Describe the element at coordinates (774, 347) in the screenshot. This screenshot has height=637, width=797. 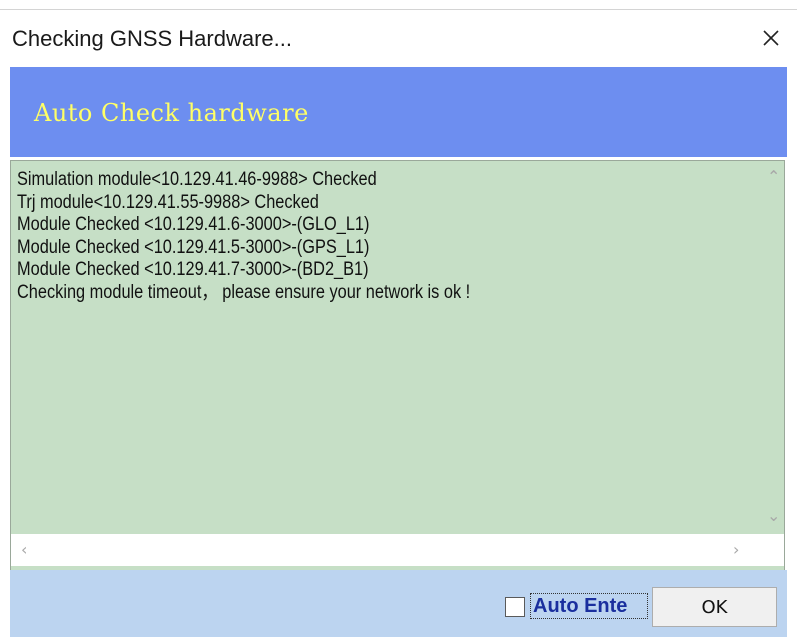
I see `vertical-scrollbar: ⌃ ⌄` at that location.